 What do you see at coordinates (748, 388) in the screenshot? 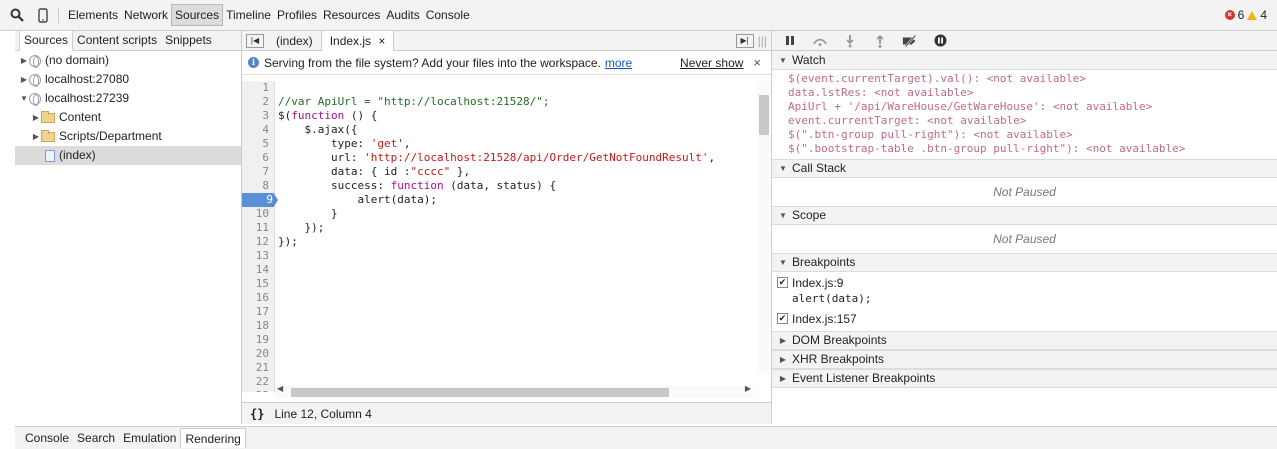
I see `scroll-right-icon: ▶` at bounding box center [748, 388].